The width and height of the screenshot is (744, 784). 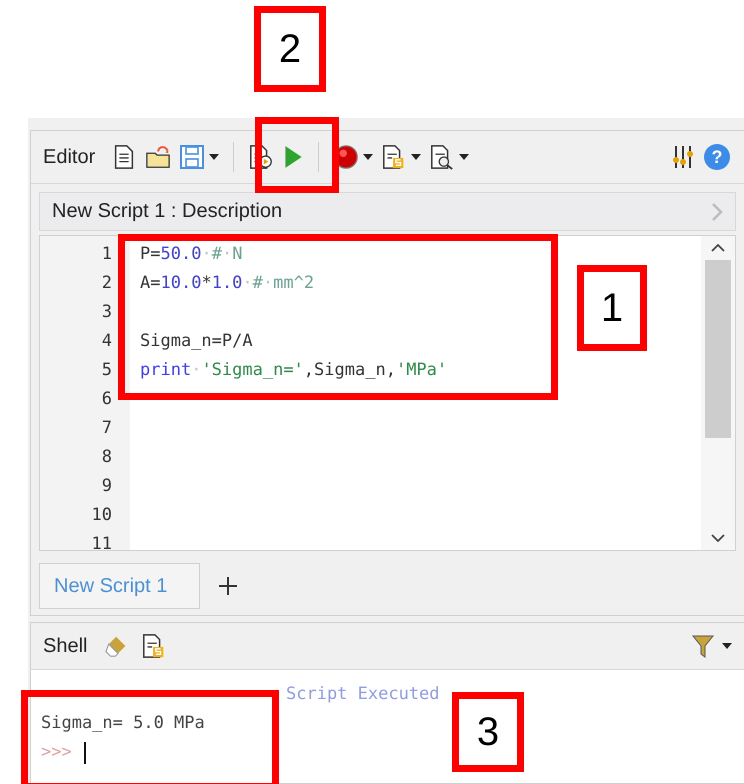 I want to click on callout-label: 1, so click(x=612, y=308).